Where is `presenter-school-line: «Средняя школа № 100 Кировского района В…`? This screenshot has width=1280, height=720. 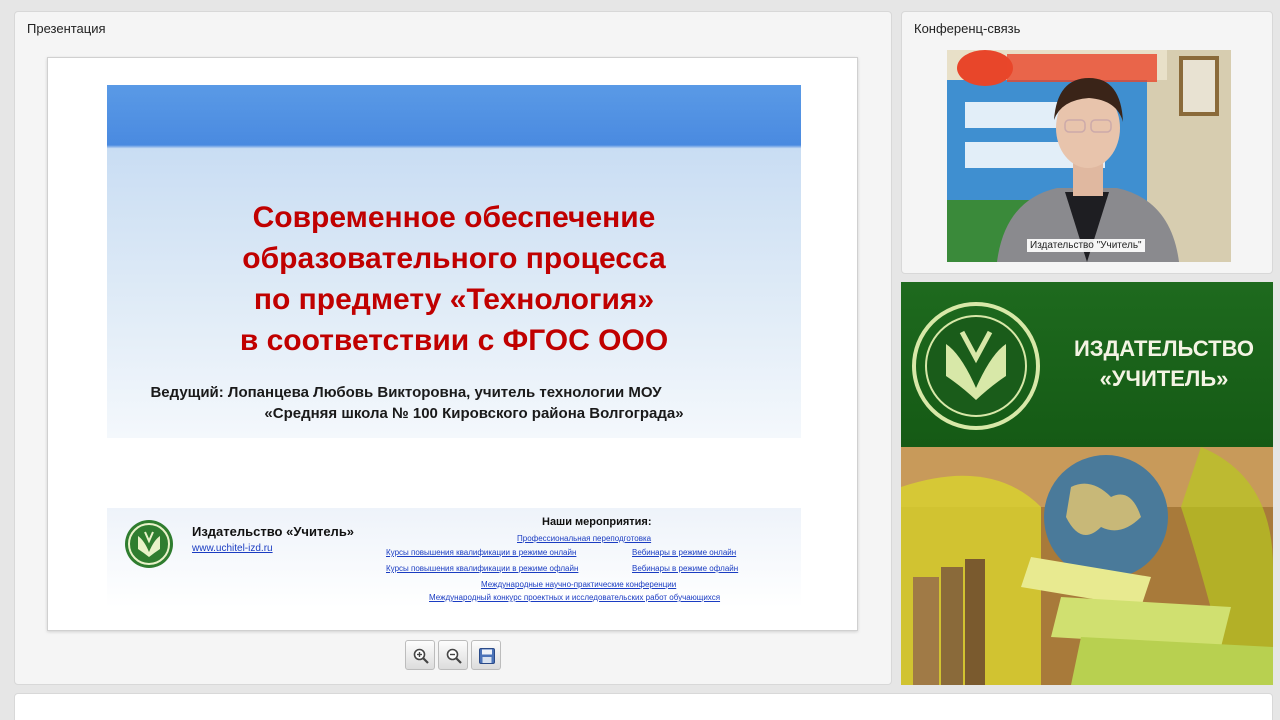 presenter-school-line: «Средняя школа № 100 Кировского района В… is located at coordinates (474, 413).